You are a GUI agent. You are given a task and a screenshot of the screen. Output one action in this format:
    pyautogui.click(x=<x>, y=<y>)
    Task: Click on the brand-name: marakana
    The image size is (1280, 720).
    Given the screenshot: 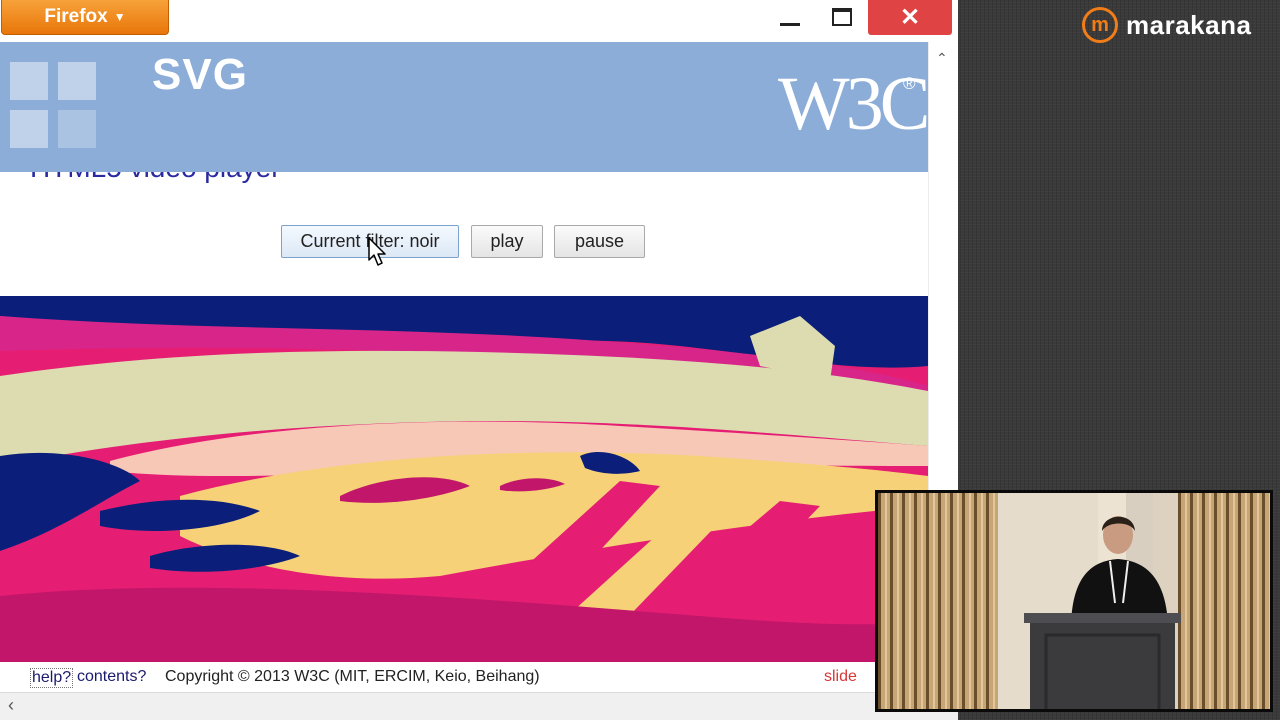 What is the action you would take?
    pyautogui.click(x=1189, y=24)
    